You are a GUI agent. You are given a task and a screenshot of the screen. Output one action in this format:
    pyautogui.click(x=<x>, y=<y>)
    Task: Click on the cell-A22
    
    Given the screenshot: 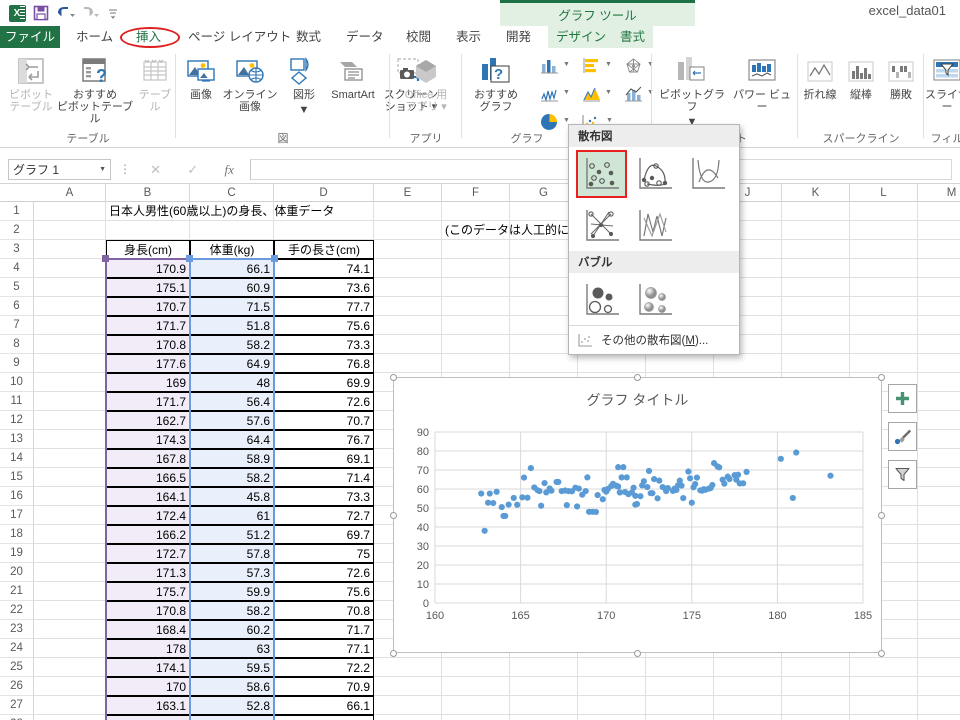 What is the action you would take?
    pyautogui.click(x=70, y=610)
    